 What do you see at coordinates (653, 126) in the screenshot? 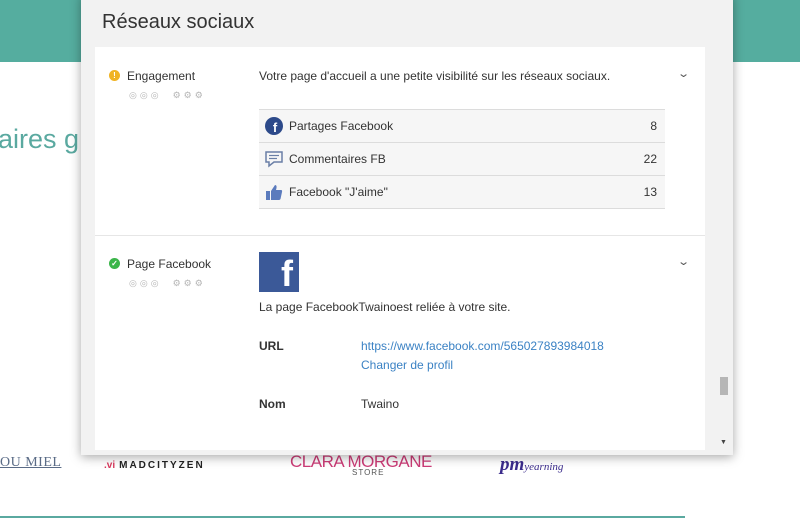
I see `stat-value: 8` at bounding box center [653, 126].